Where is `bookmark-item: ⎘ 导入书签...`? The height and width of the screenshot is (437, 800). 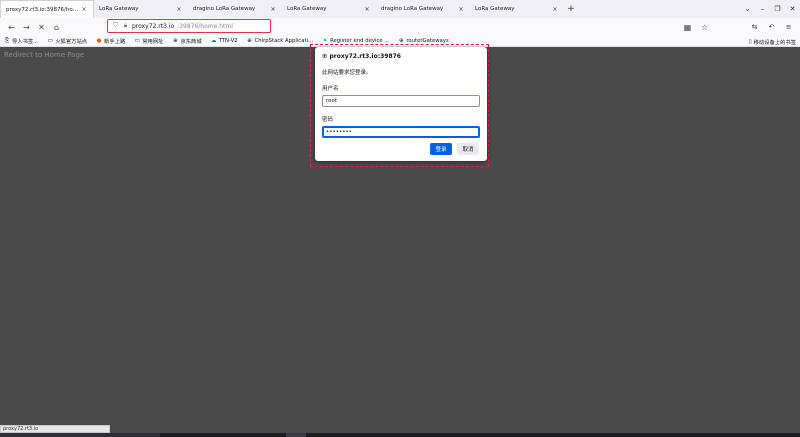 bookmark-item: ⎘ 导入书签... is located at coordinates (21, 41).